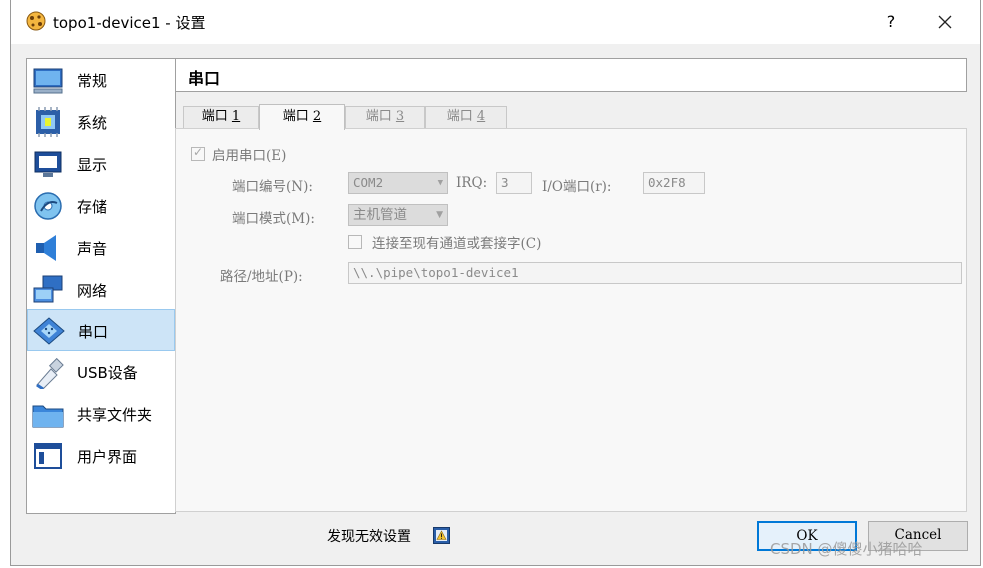  What do you see at coordinates (92, 81) in the screenshot?
I see `sidebar-item-label: 常规` at bounding box center [92, 81].